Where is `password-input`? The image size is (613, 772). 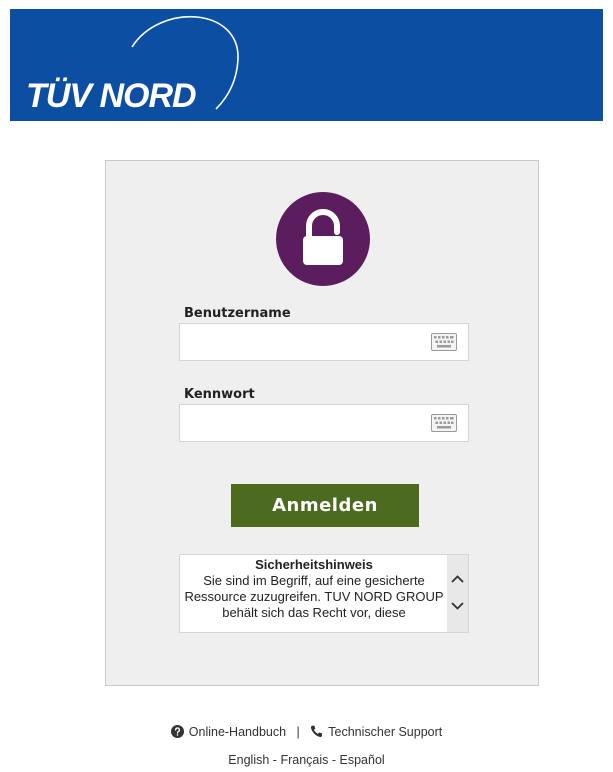 password-input is located at coordinates (324, 423).